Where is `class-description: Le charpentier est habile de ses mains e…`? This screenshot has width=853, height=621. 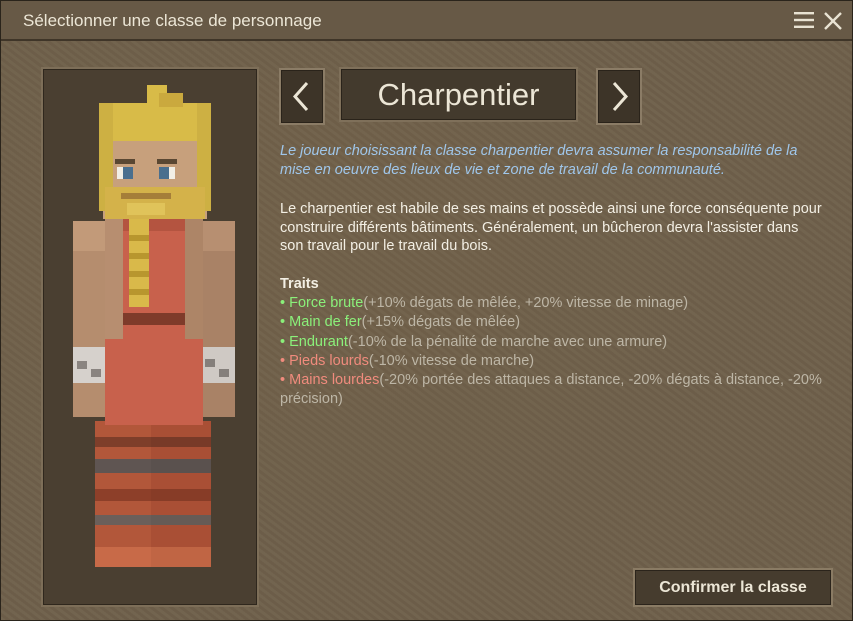
class-description: Le charpentier est habile de ses mains e… is located at coordinates (551, 227).